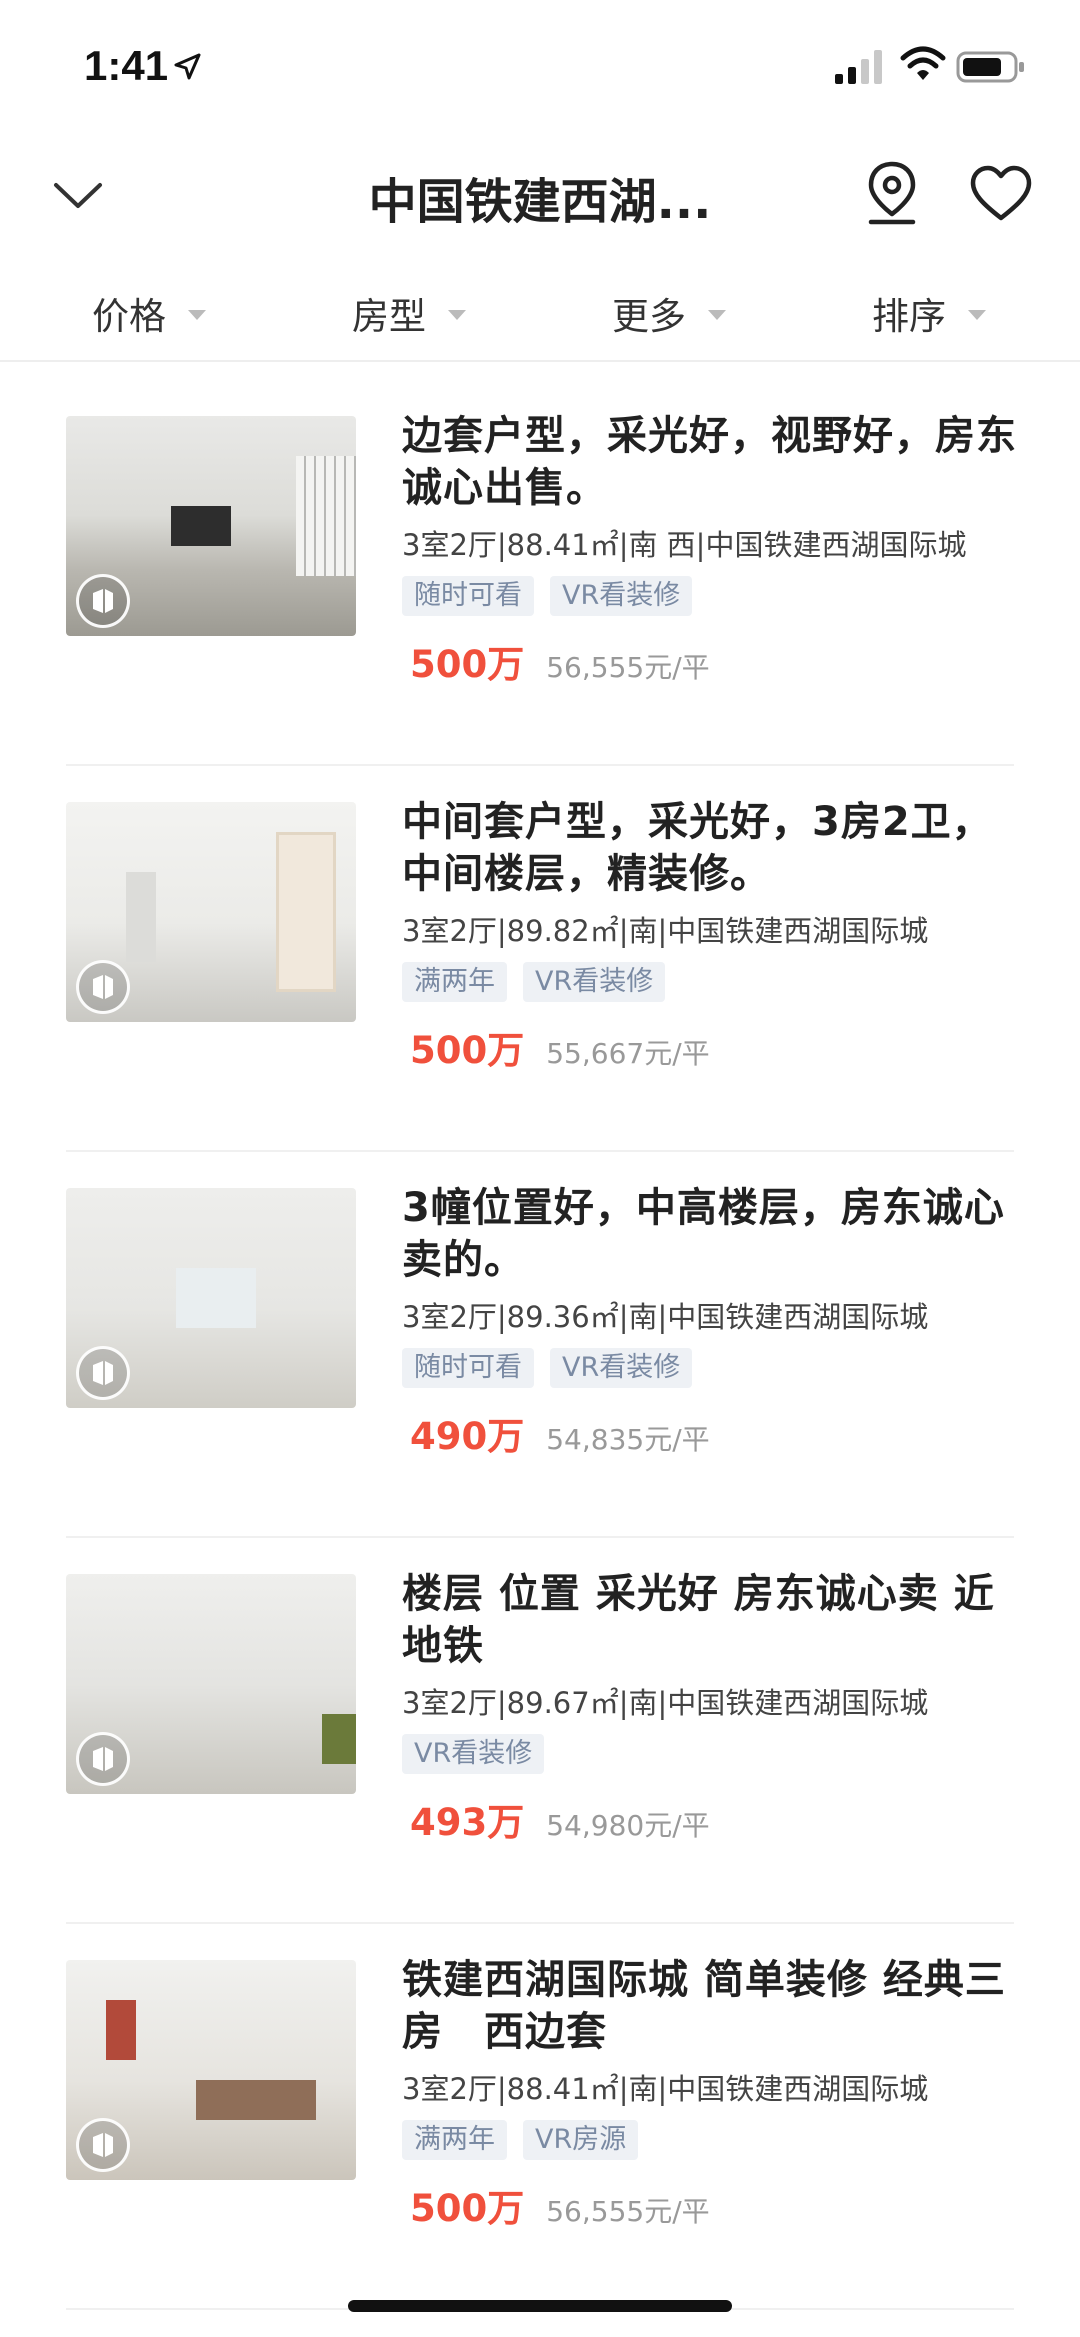 This screenshot has height=2337, width=1080. What do you see at coordinates (467, 1436) in the screenshot?
I see `listing-price: 490万` at bounding box center [467, 1436].